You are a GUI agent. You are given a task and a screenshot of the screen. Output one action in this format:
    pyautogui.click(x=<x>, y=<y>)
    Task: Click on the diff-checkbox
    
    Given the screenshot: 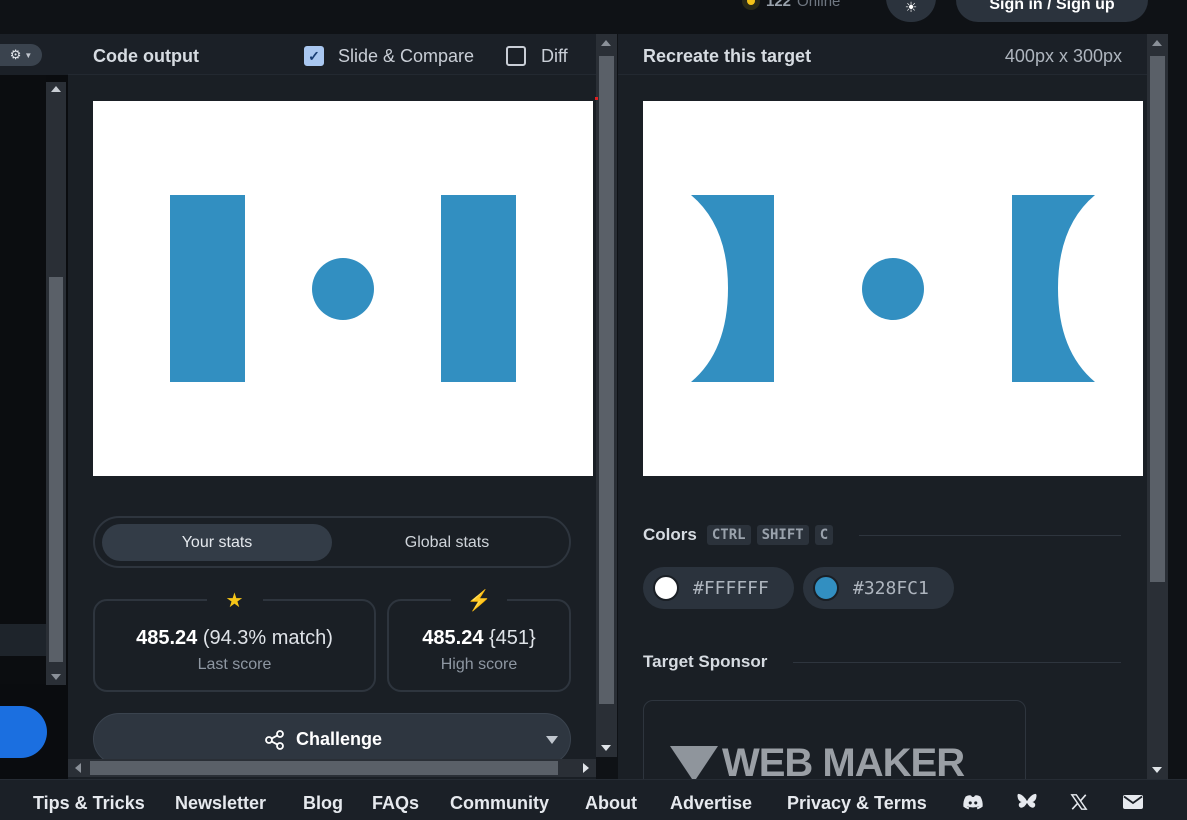 What is the action you would take?
    pyautogui.click(x=516, y=56)
    